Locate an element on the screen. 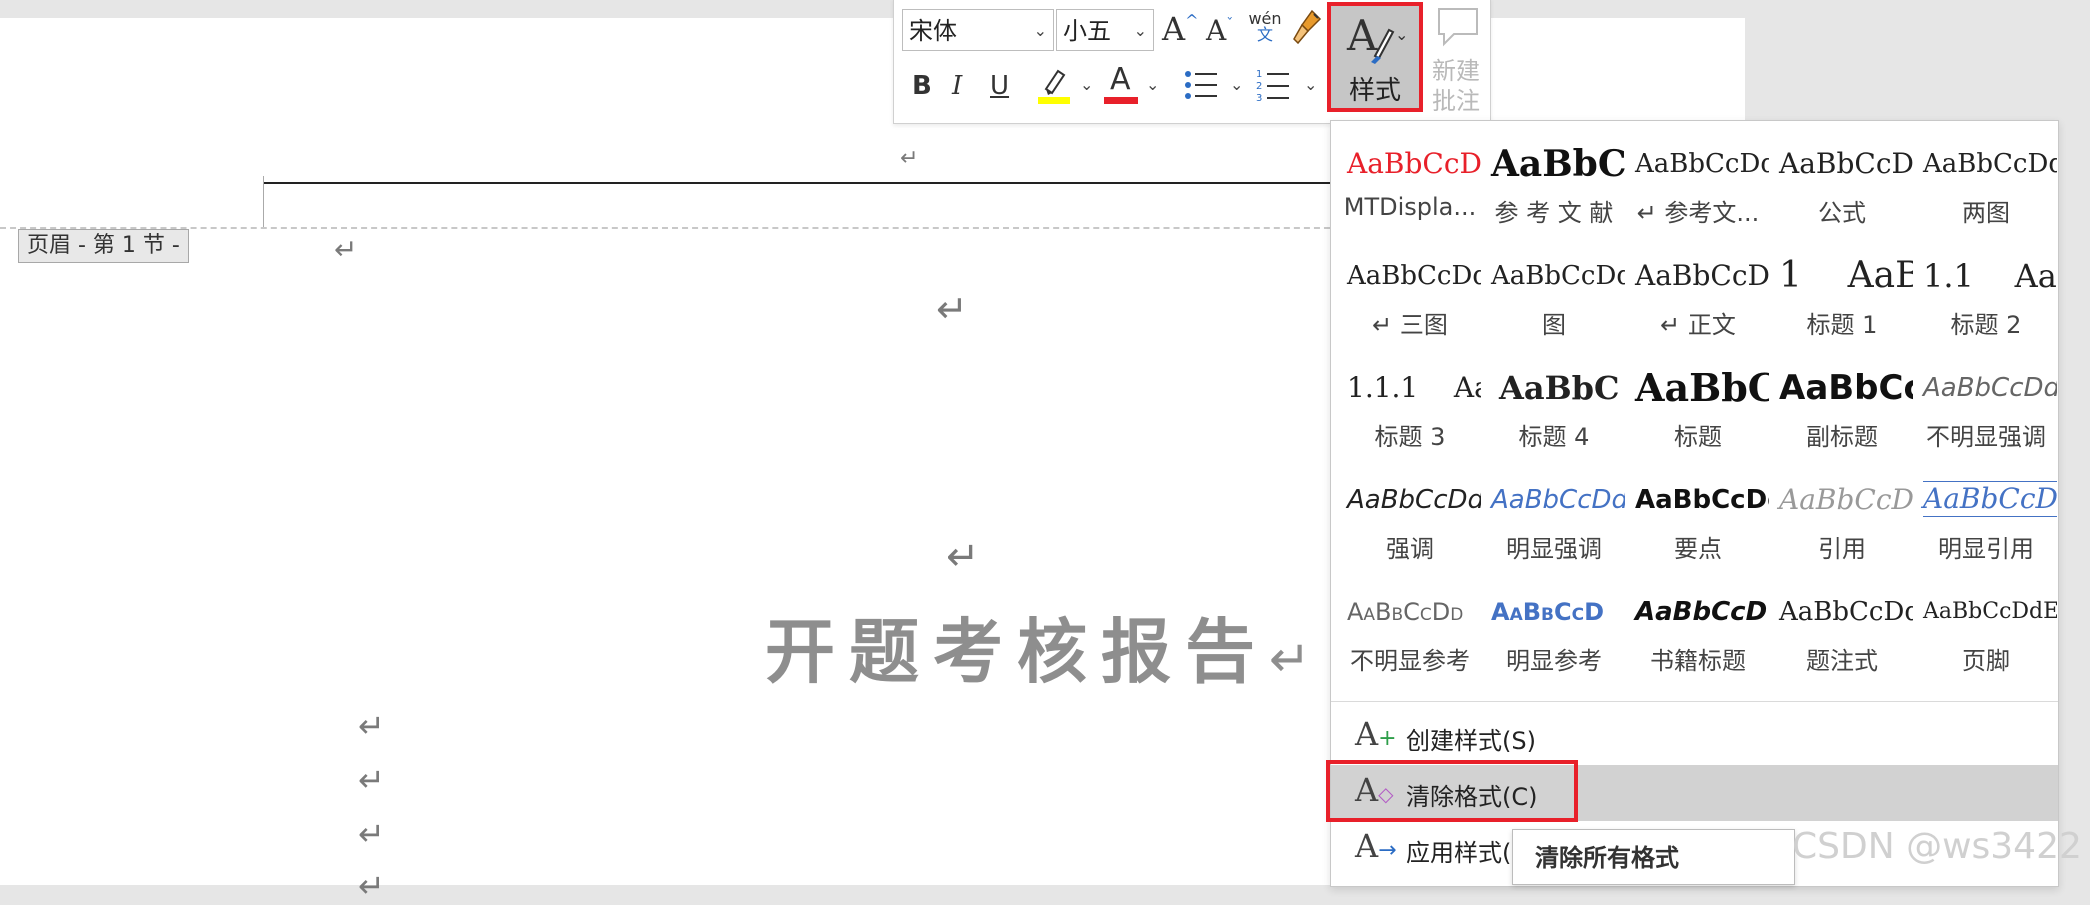  svg-text: A is located at coordinates (1362, 35).